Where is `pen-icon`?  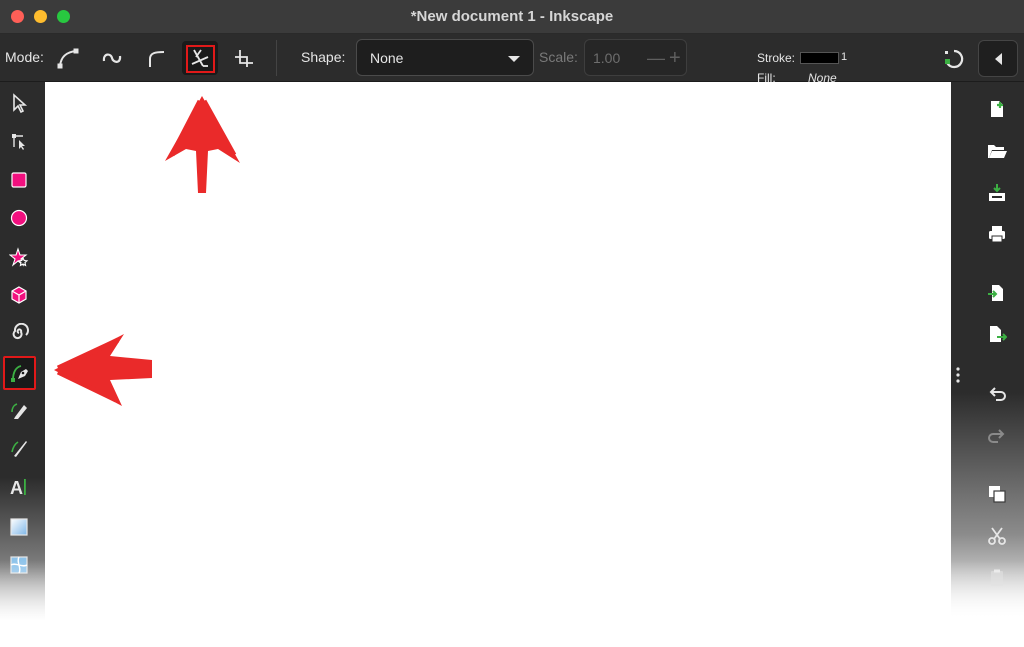
pen-icon is located at coordinates (19, 373).